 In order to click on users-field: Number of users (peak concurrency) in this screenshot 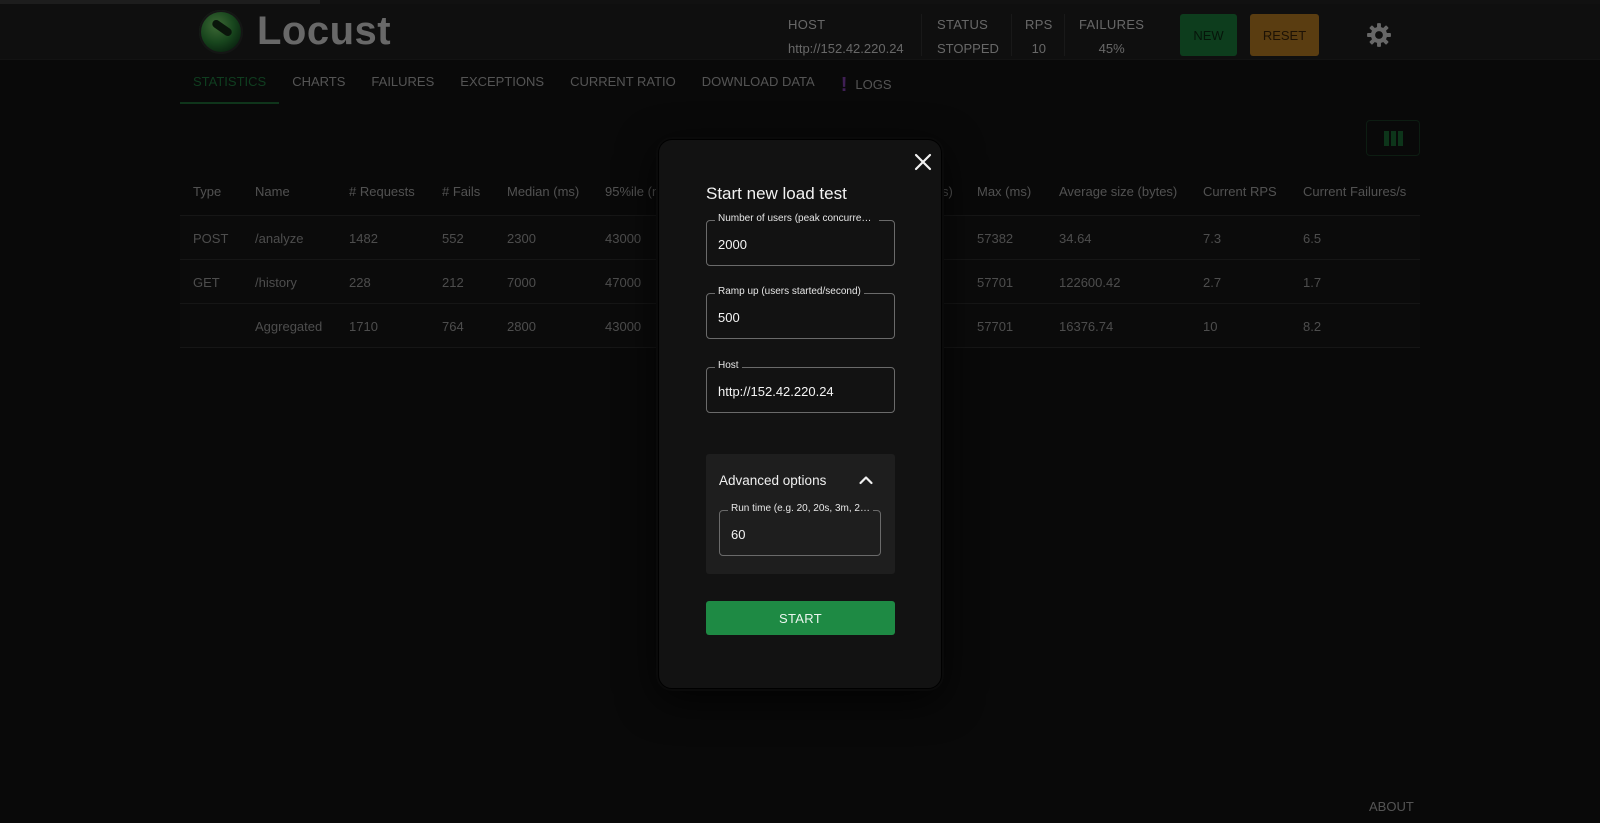, I will do `click(800, 239)`.